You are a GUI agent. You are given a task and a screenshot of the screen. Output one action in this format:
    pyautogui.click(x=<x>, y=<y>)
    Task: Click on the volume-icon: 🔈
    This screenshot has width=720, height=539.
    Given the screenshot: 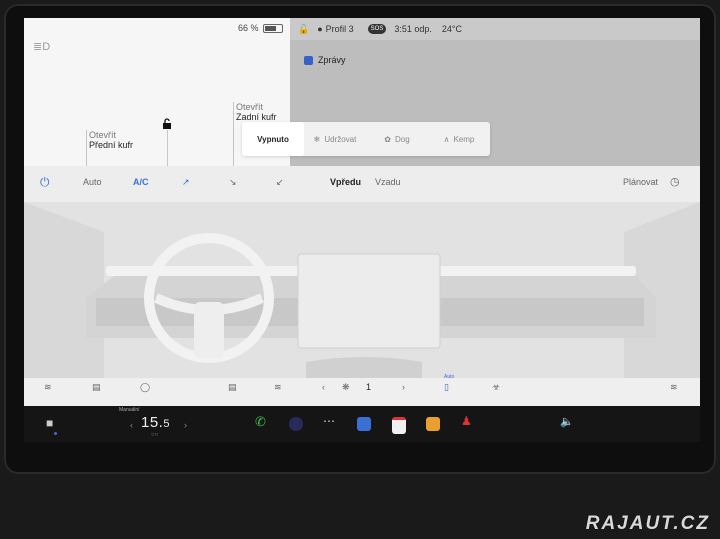 What is the action you would take?
    pyautogui.click(x=567, y=422)
    